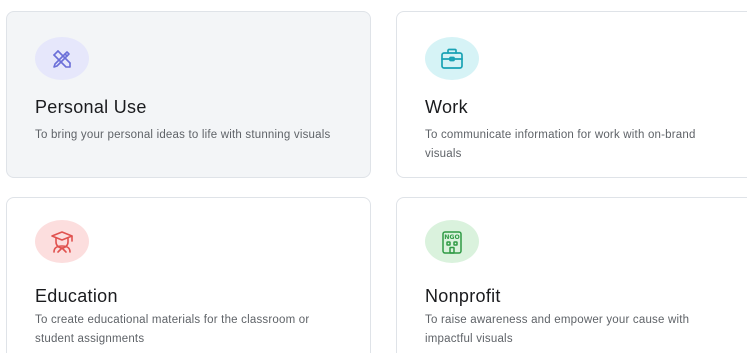 This screenshot has width=747, height=353. Describe the element at coordinates (452, 241) in the screenshot. I see `ngo-building-icon: NGO` at that location.